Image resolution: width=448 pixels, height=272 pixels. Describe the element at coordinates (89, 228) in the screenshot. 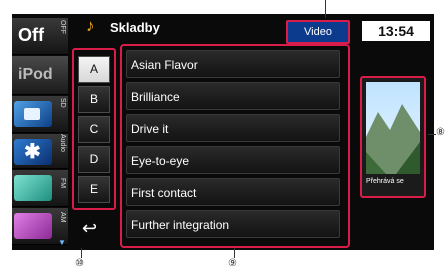

I see `back-arrow-icon: ↩` at that location.